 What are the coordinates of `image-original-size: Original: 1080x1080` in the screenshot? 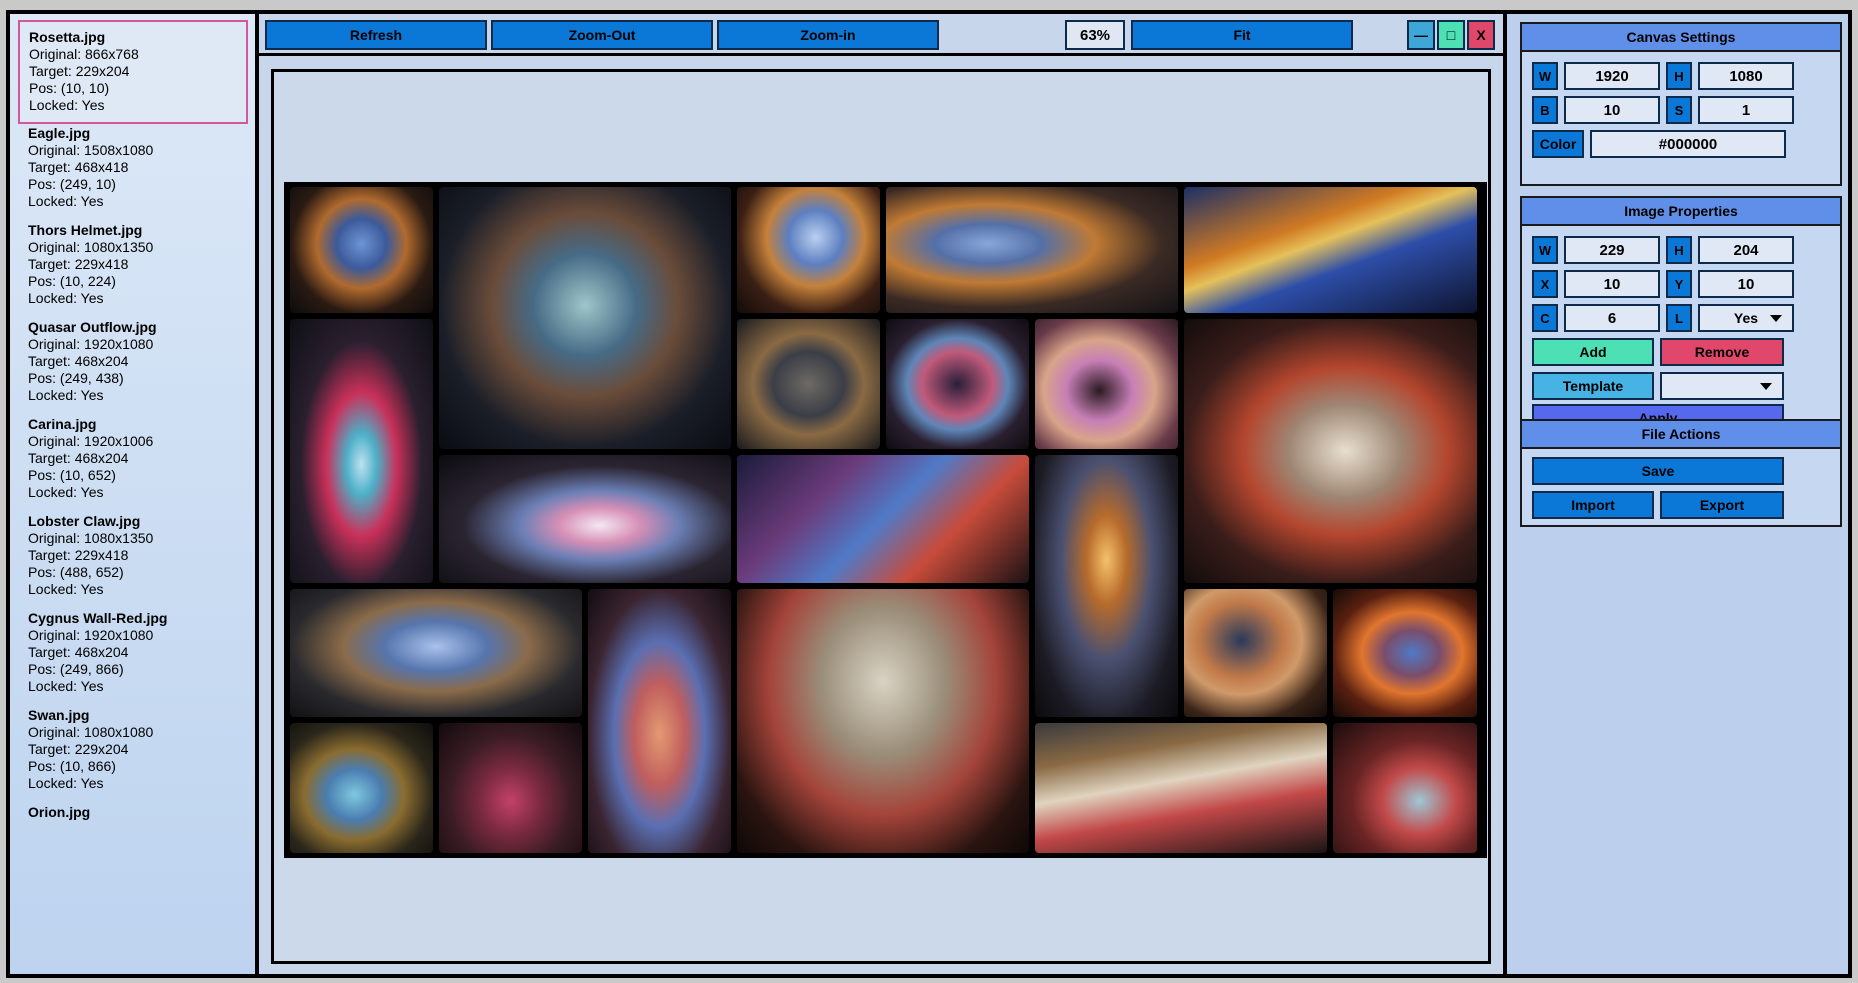 It's located at (91, 732).